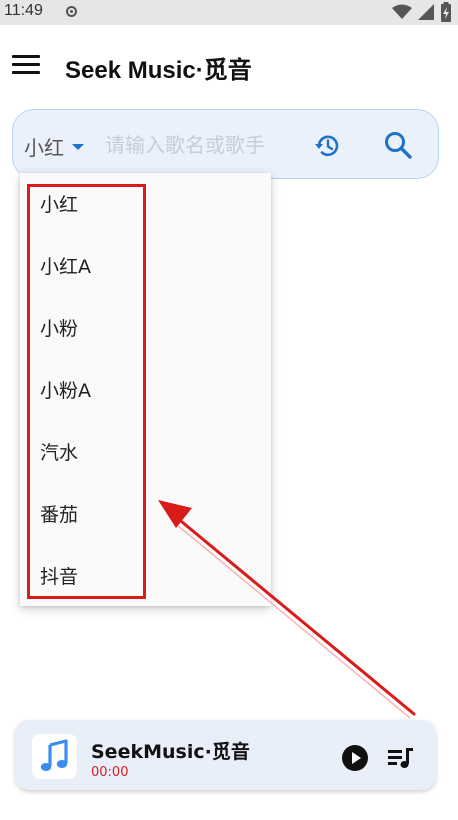  Describe the element at coordinates (158, 70) in the screenshot. I see `app-title: Seek Music·觅音` at that location.